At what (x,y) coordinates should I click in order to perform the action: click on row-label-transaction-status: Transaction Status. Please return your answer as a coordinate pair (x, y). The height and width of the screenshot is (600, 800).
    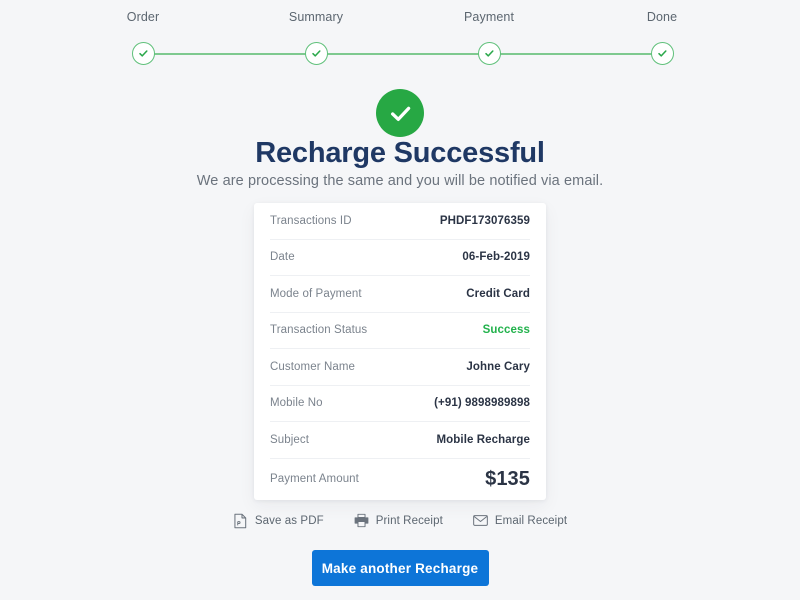
    Looking at the image, I should click on (319, 330).